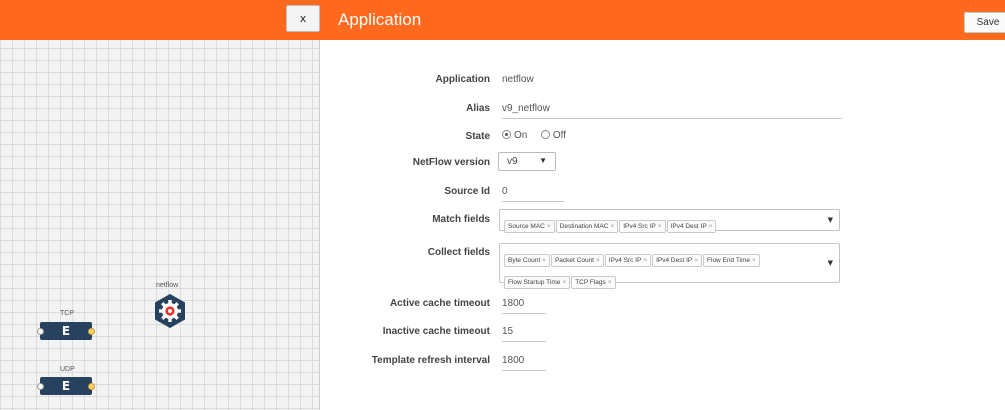 The height and width of the screenshot is (410, 1005). Describe the element at coordinates (436, 331) in the screenshot. I see `inactive-cache-timeout-label: Inactive cache timeout` at that location.